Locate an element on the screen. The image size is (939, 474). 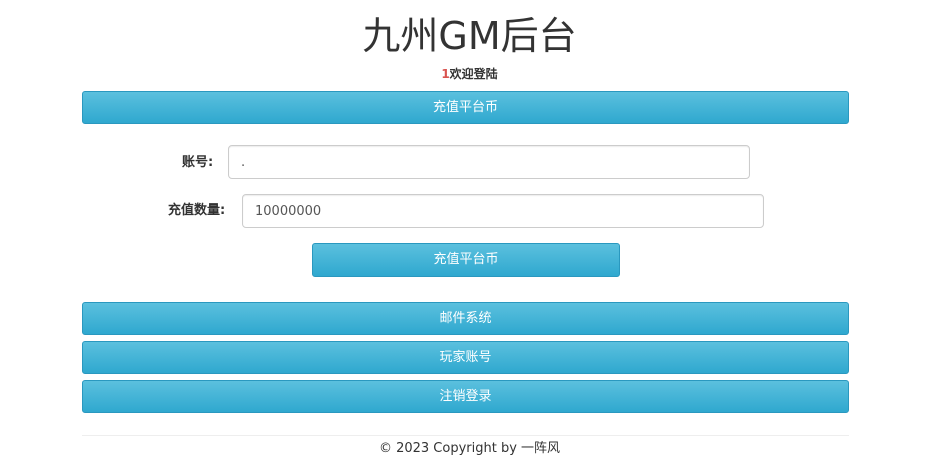
mail-system-button: 邮件系统 is located at coordinates (465, 318).